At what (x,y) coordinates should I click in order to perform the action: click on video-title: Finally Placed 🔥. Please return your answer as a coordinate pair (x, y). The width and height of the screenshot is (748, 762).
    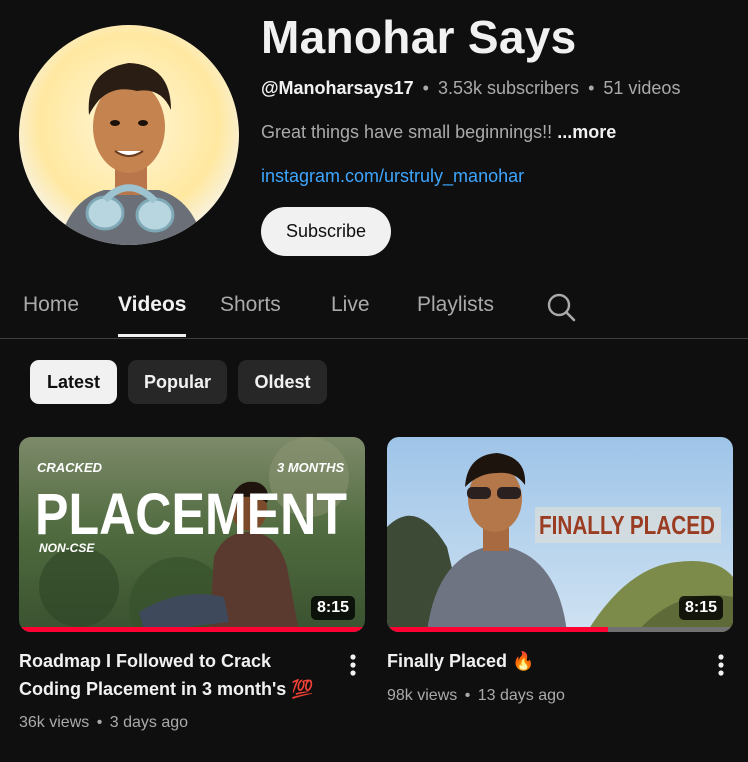
    Looking at the image, I should click on (542, 661).